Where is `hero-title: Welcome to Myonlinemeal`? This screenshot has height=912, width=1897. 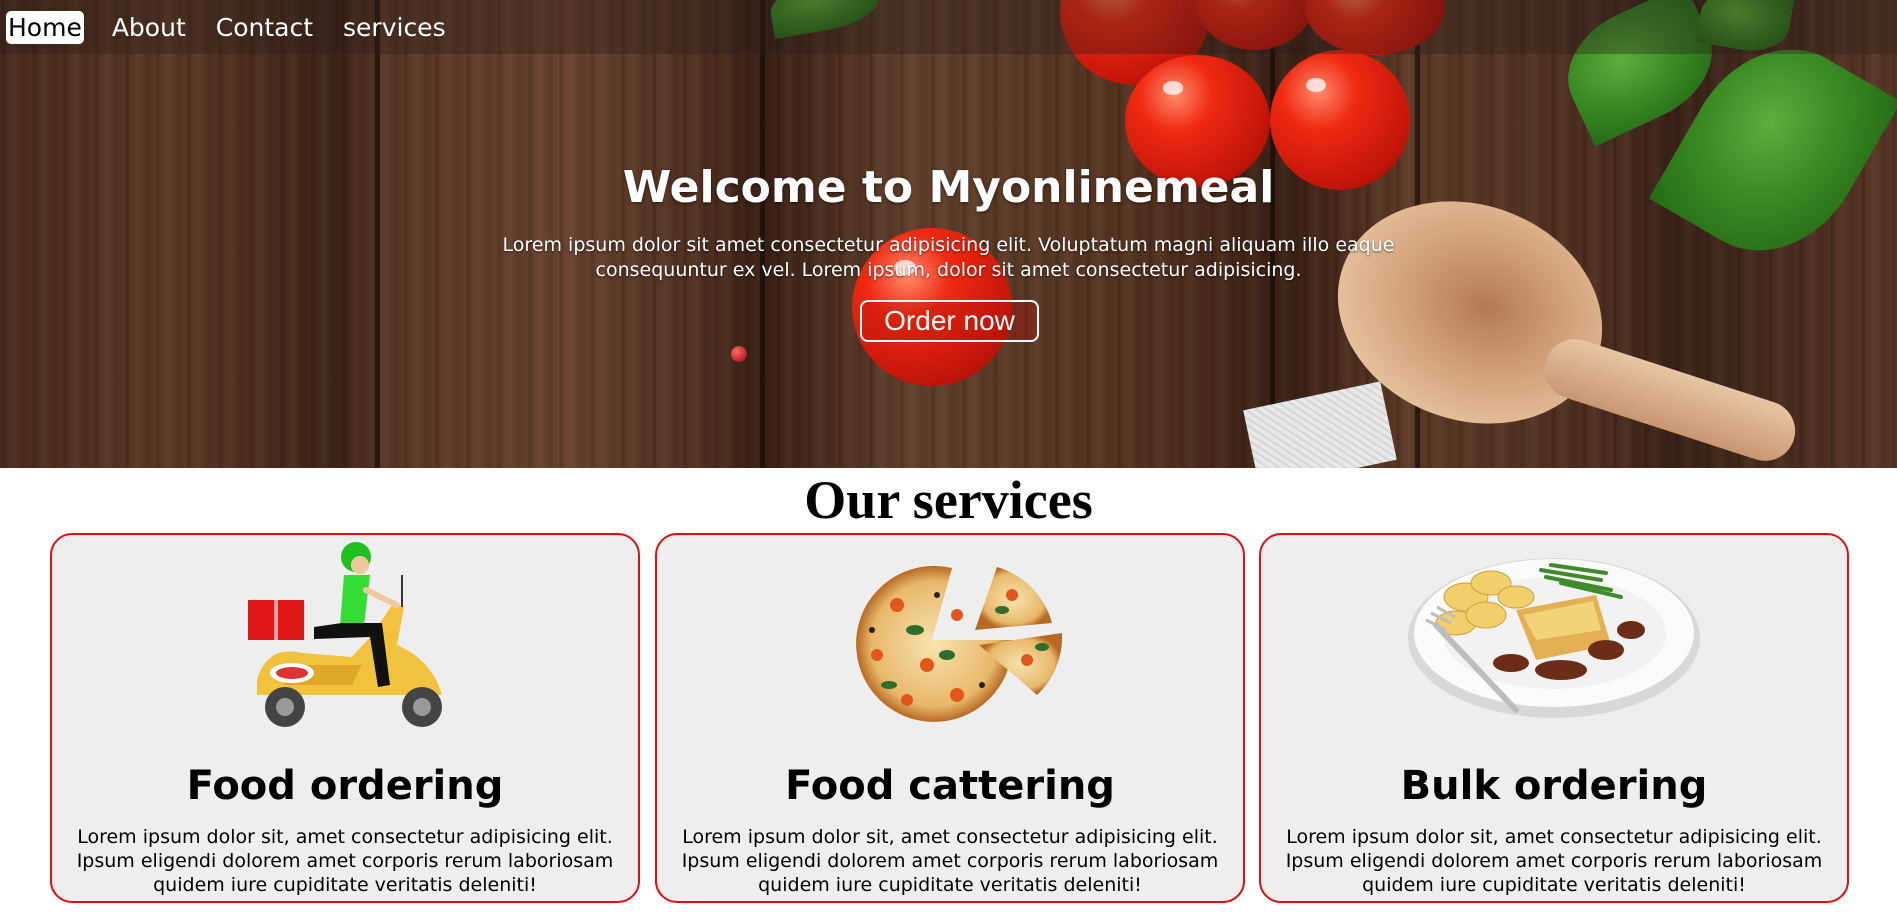
hero-title: Welcome to Myonlinemeal is located at coordinates (948, 187).